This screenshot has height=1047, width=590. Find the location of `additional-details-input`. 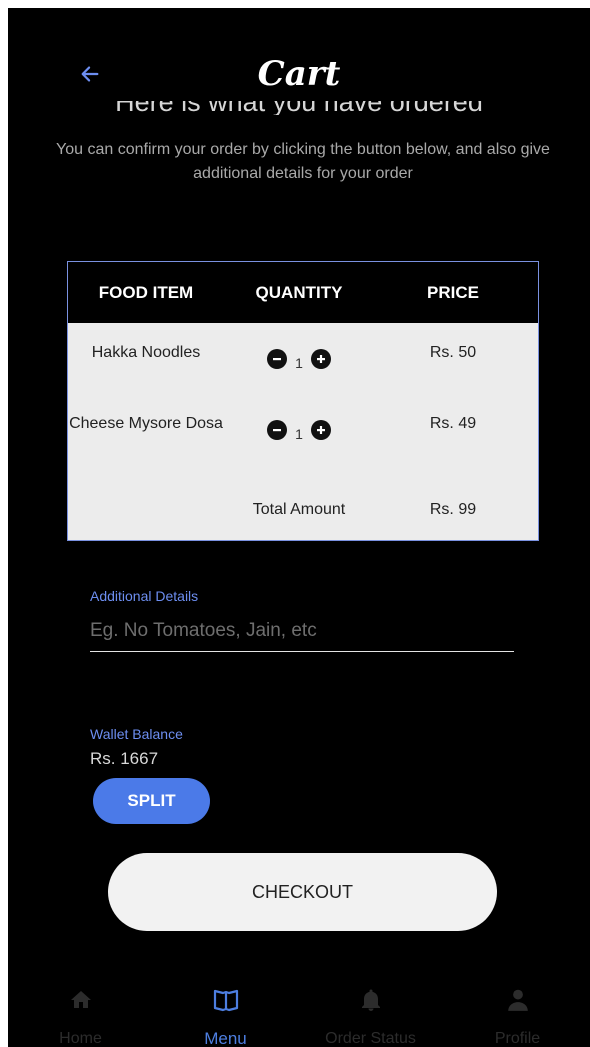

additional-details-input is located at coordinates (302, 631).